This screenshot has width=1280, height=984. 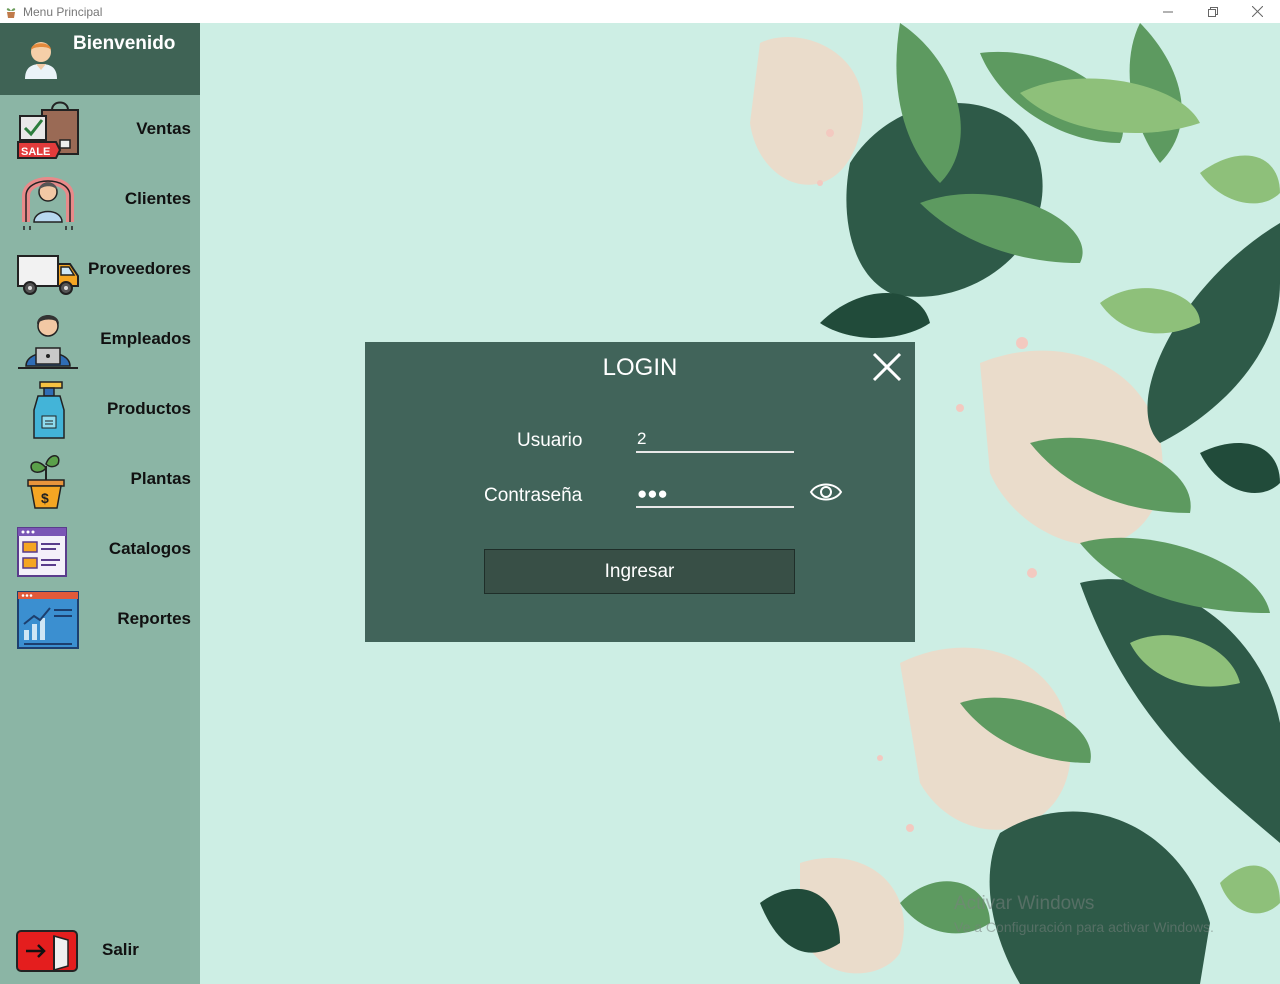 I want to click on sidebar-item-label: Empleados, so click(x=145, y=338).